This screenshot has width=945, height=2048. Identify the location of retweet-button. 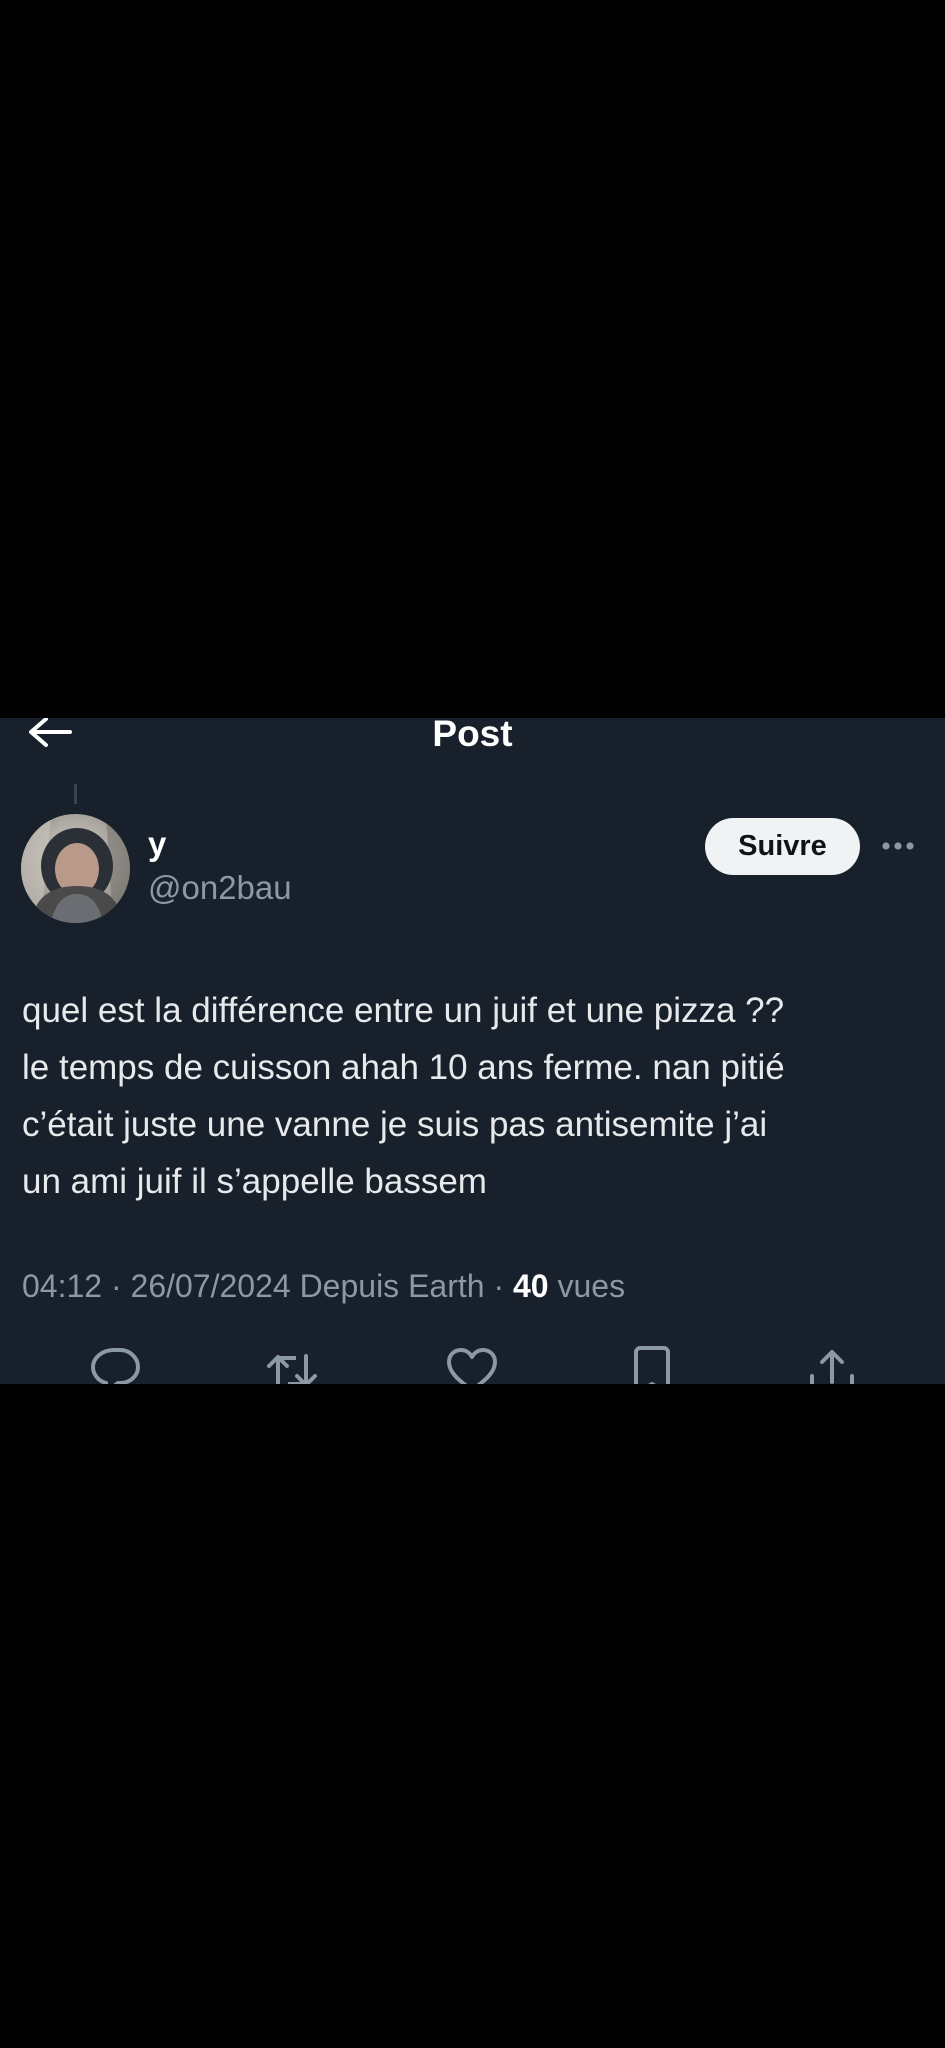
(292, 1365).